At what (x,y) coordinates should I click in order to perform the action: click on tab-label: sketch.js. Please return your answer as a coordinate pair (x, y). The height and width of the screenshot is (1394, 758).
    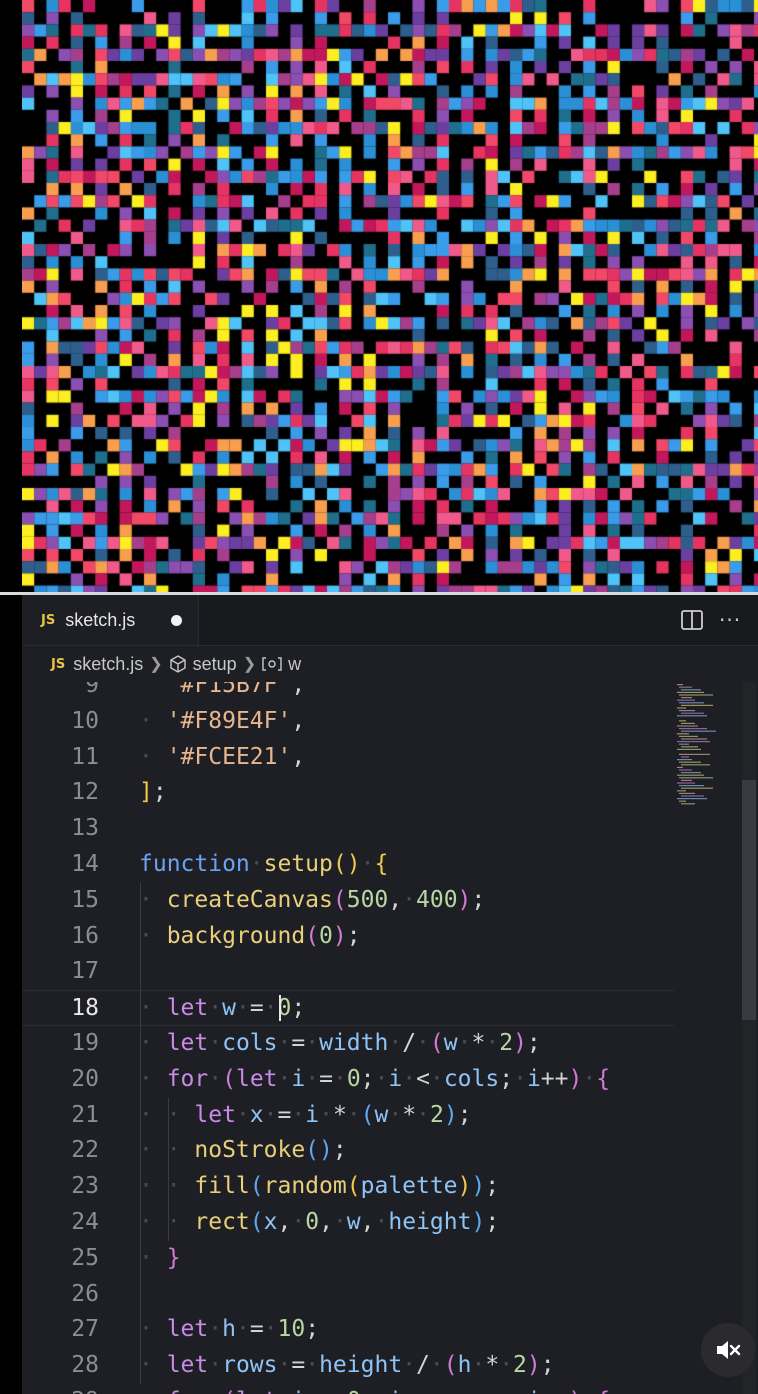
    Looking at the image, I should click on (100, 619).